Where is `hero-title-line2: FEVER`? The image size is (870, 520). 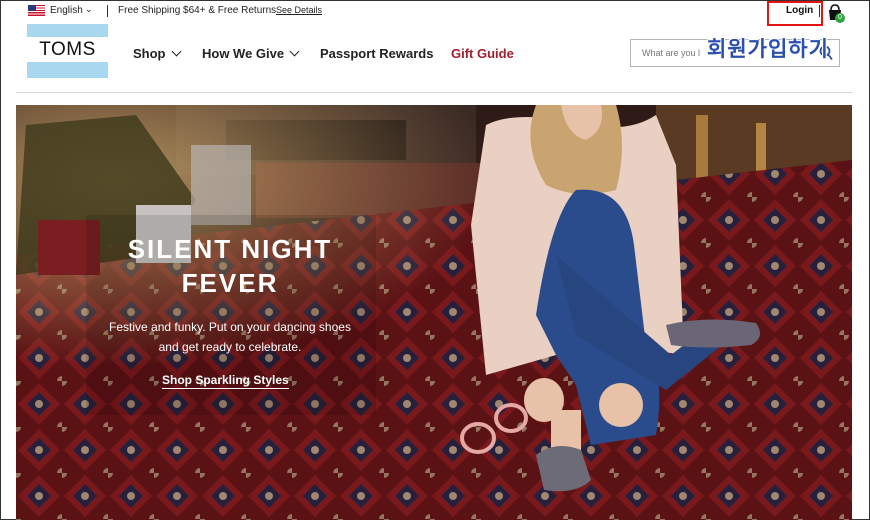
hero-title-line2: FEVER is located at coordinates (230, 283).